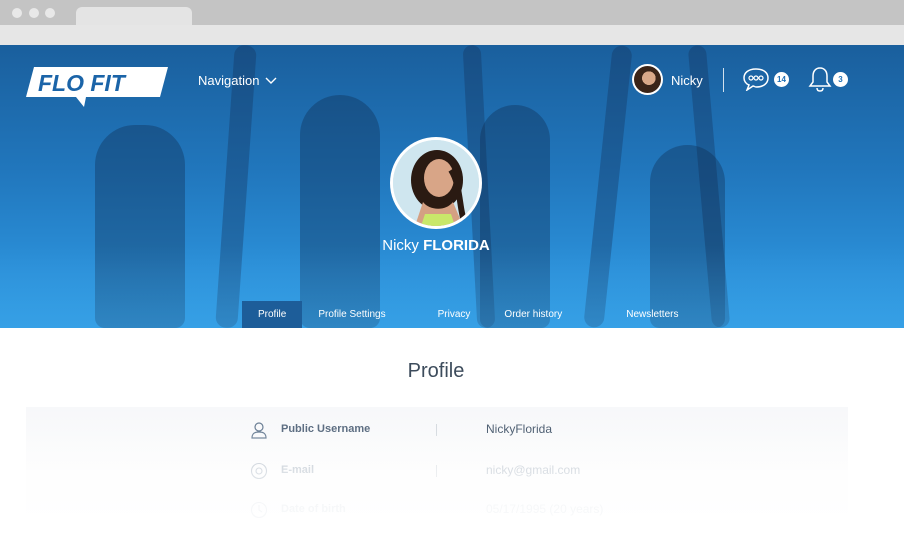 Image resolution: width=904 pixels, height=539 pixels. Describe the element at coordinates (229, 80) in the screenshot. I see `navigation-label: Navigation` at that location.